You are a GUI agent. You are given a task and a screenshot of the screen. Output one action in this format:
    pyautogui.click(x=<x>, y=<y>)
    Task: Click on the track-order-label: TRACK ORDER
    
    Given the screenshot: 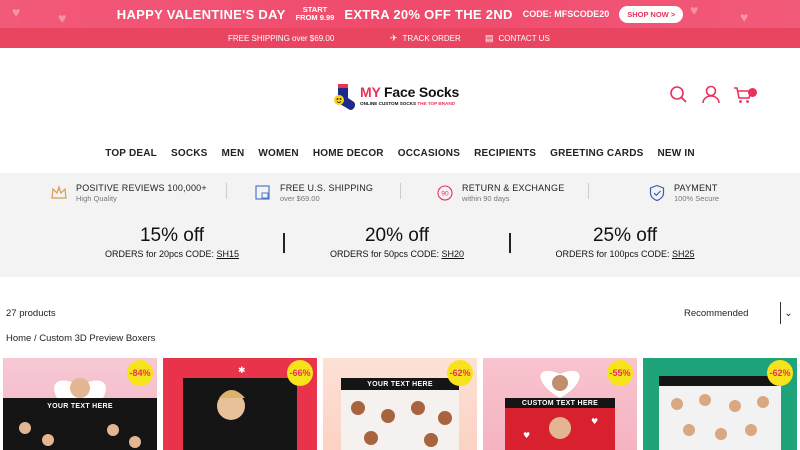 What is the action you would take?
    pyautogui.click(x=431, y=38)
    